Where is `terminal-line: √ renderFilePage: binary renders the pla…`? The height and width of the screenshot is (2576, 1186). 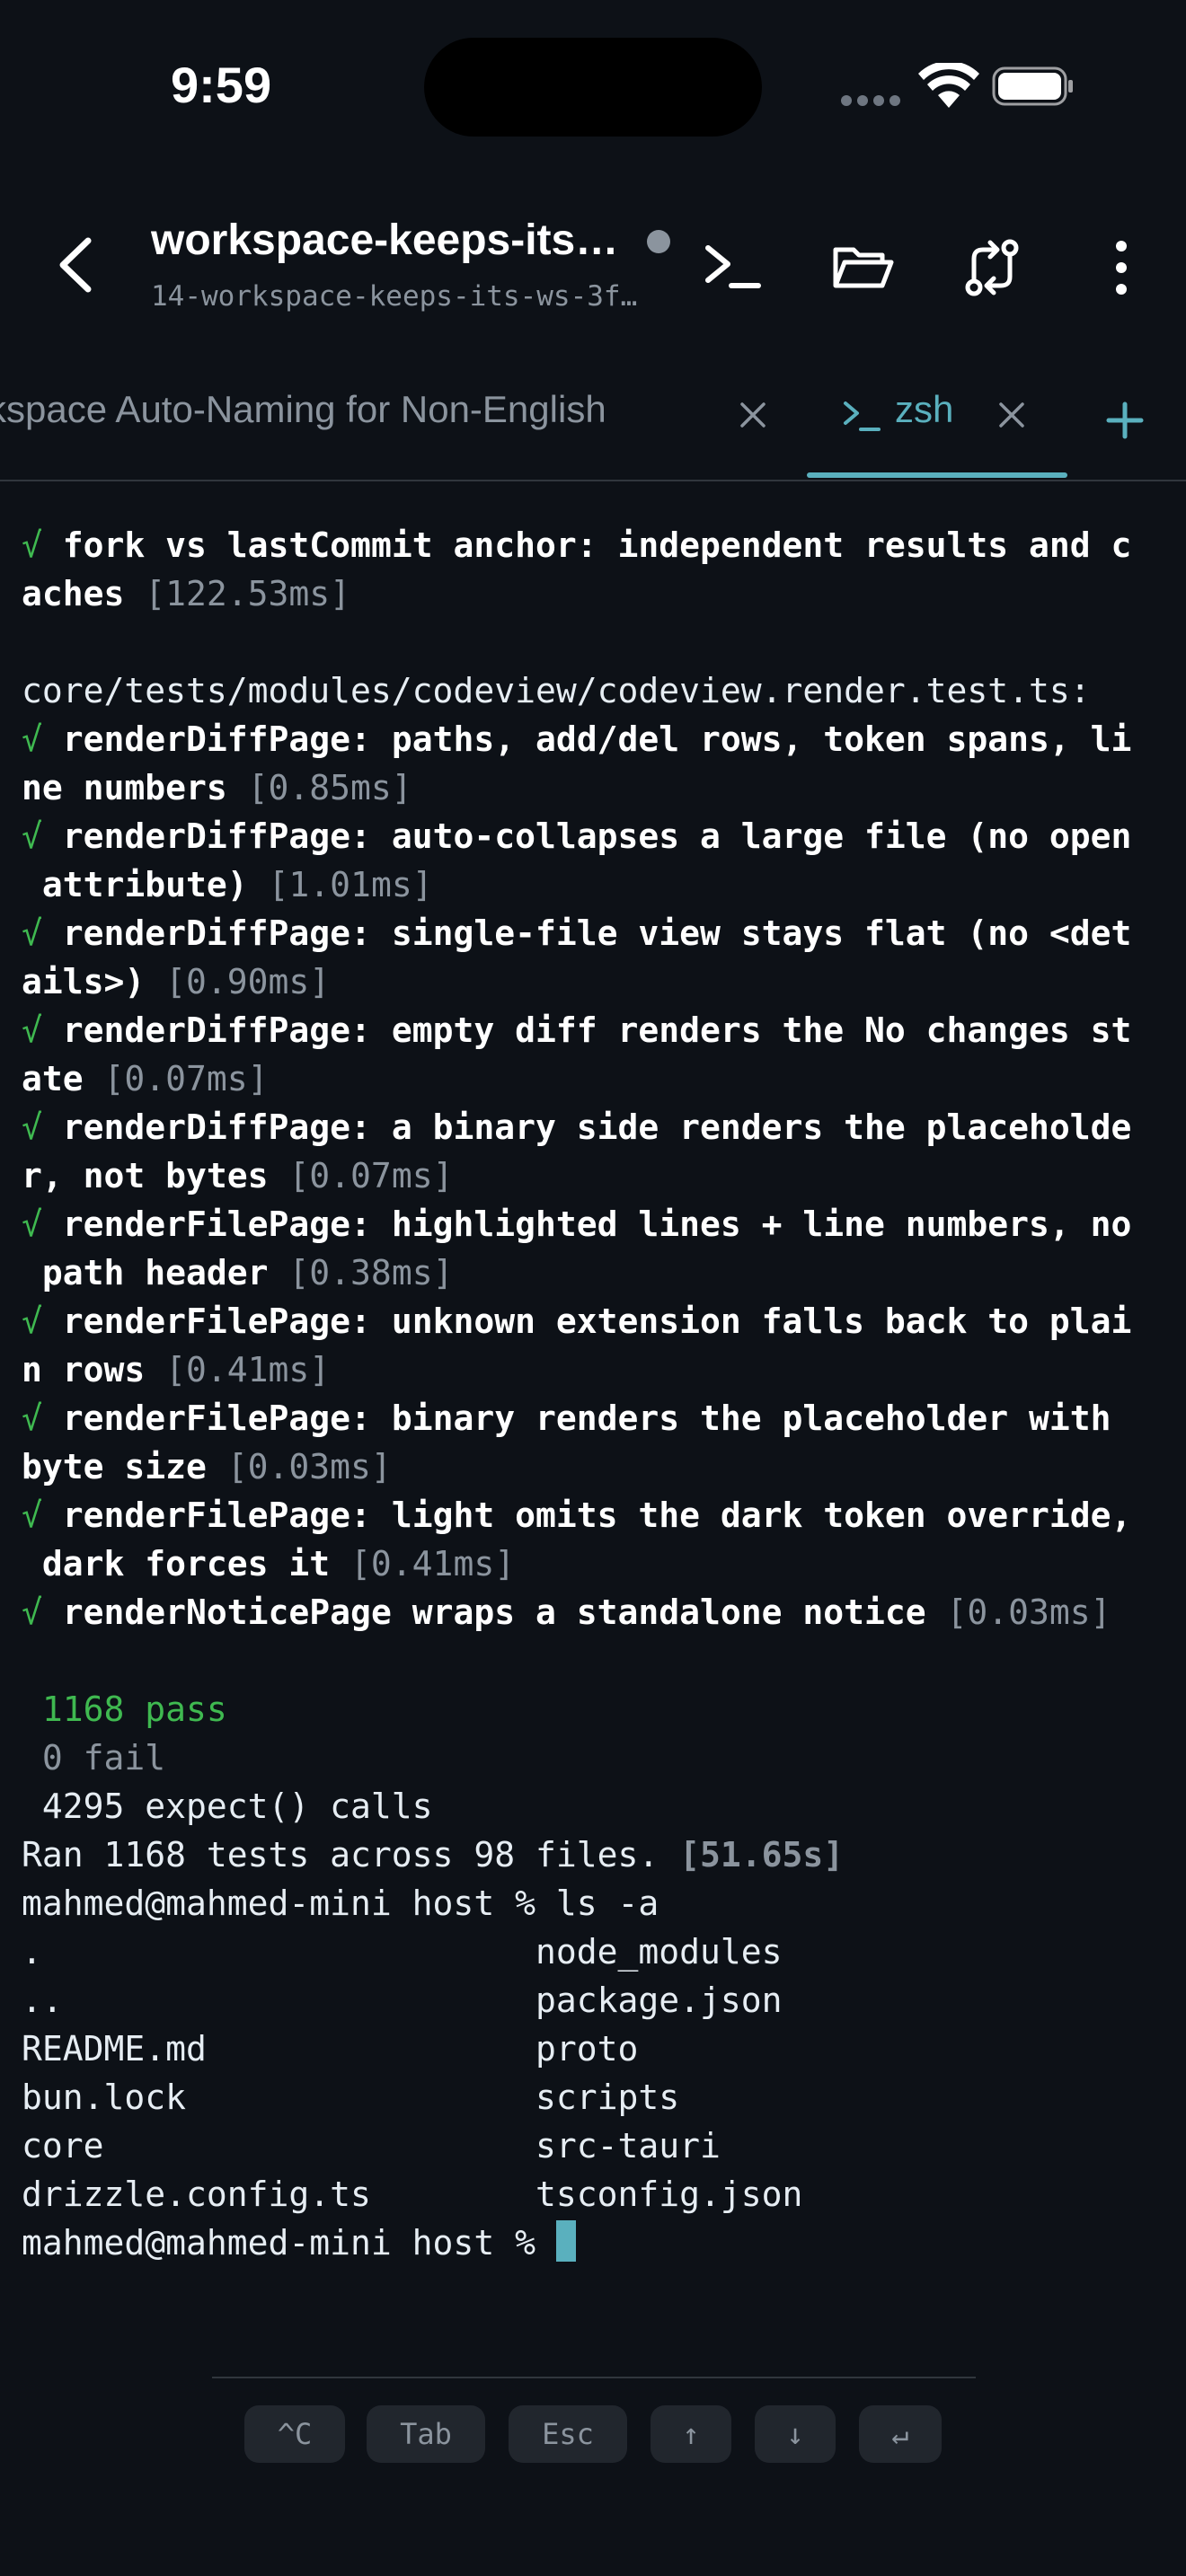 terminal-line: √ renderFilePage: binary renders the pla… is located at coordinates (566, 1418).